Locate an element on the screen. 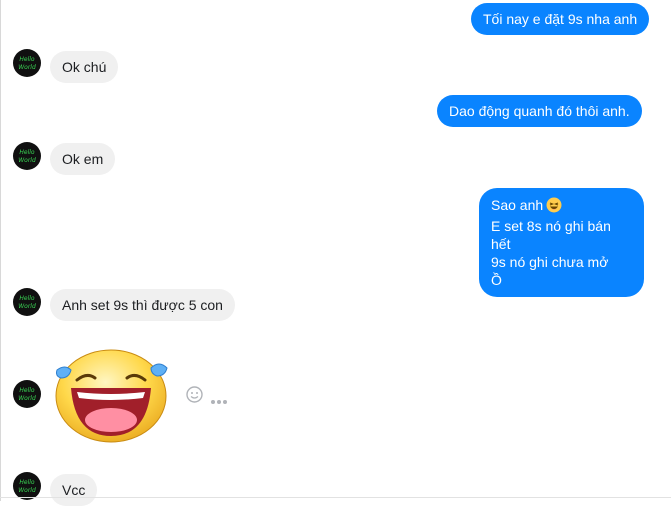 The image size is (671, 506). incoming-message-4: Ok em is located at coordinates (83, 159).